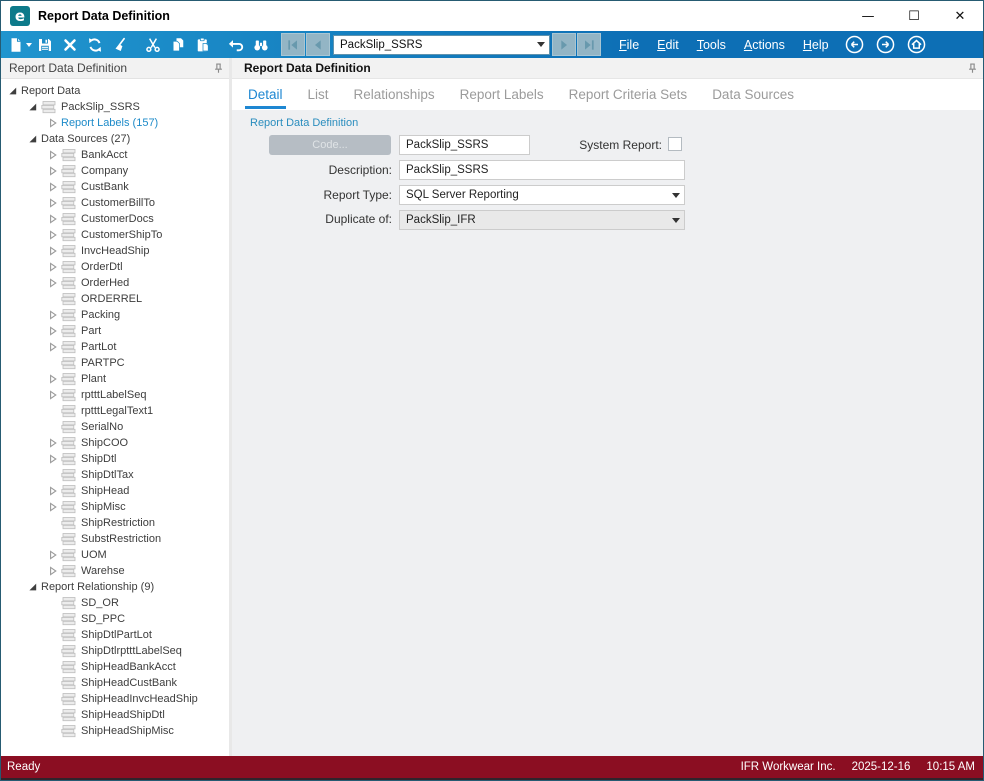 This screenshot has height=781, width=984. I want to click on menu-tools: Tools, so click(711, 45).